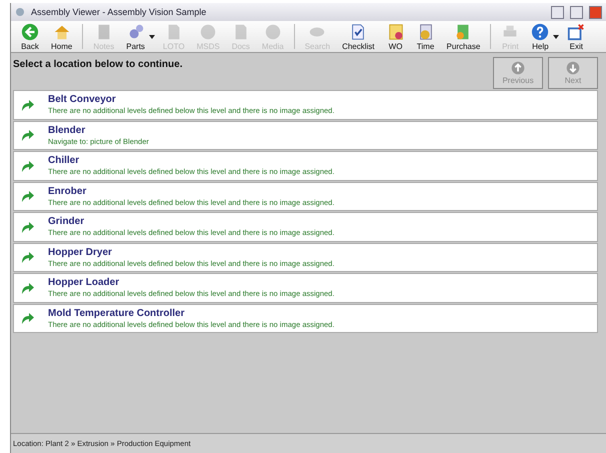 This screenshot has width=606, height=453. I want to click on work-order-icon, so click(395, 31).